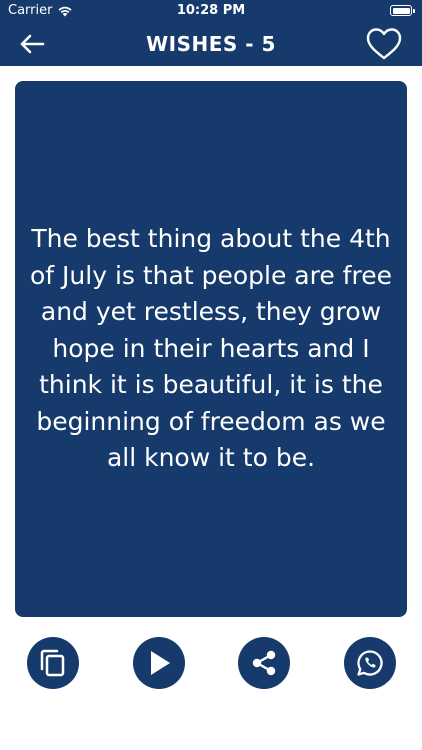  I want to click on copy-icon, so click(52, 663).